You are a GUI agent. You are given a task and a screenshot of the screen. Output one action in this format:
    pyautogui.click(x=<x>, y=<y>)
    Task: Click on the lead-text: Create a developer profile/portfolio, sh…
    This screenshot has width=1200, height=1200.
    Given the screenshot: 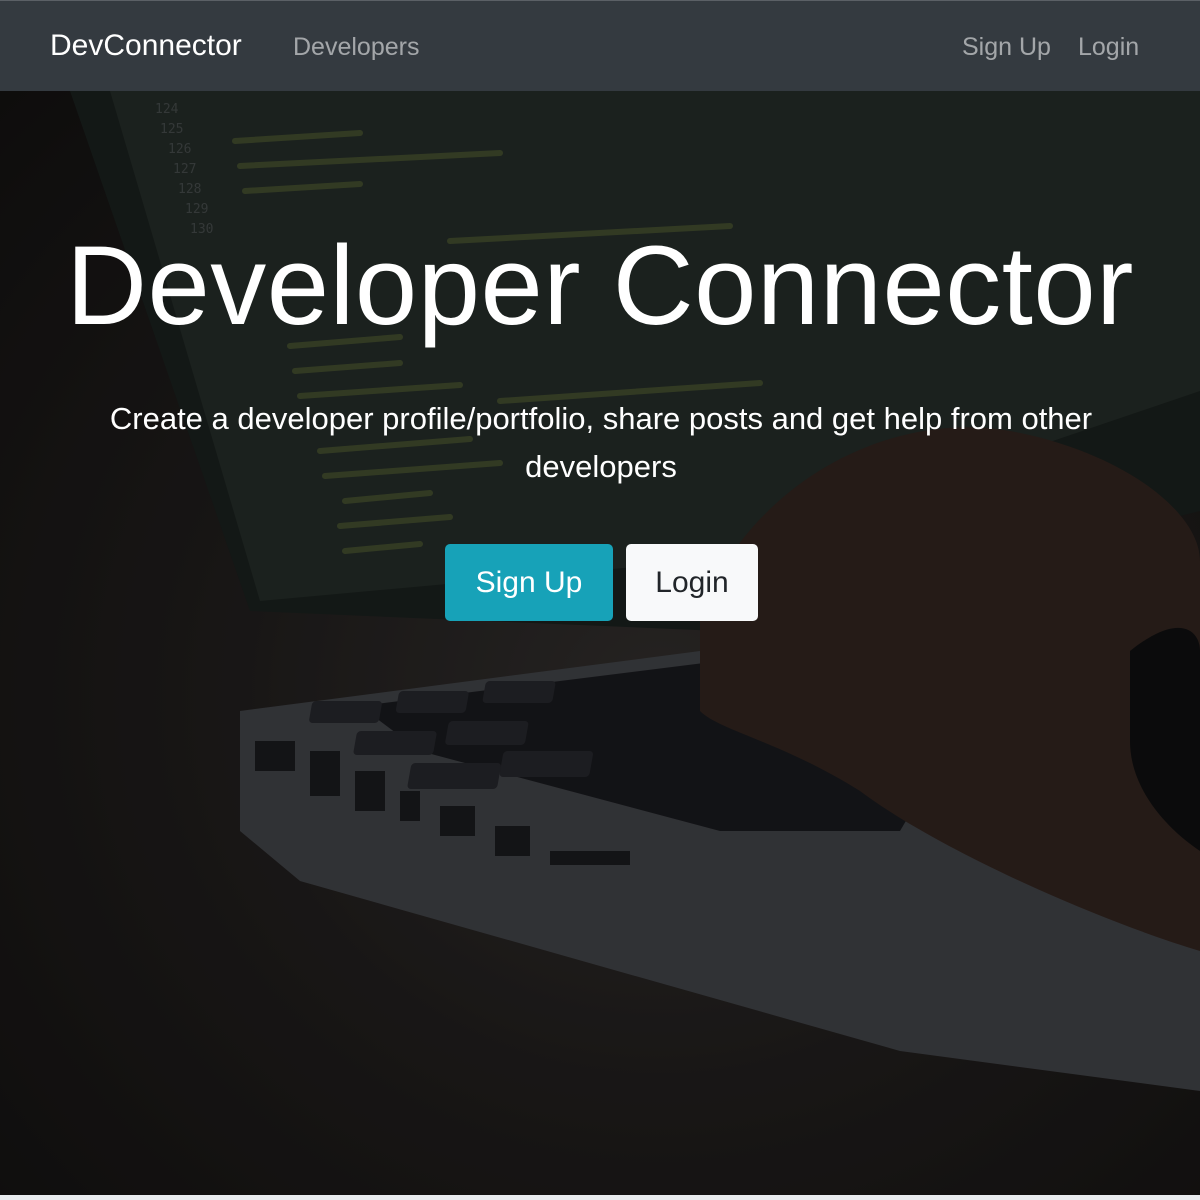 What is the action you would take?
    pyautogui.click(x=601, y=442)
    